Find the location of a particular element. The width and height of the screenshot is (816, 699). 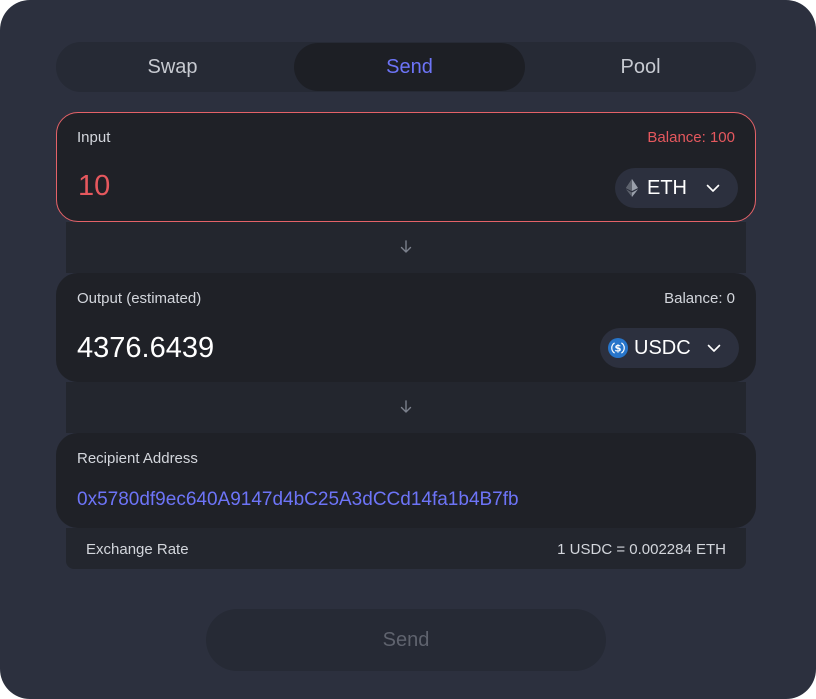

exchange-rate-label: Exchange Rate is located at coordinates (137, 549).